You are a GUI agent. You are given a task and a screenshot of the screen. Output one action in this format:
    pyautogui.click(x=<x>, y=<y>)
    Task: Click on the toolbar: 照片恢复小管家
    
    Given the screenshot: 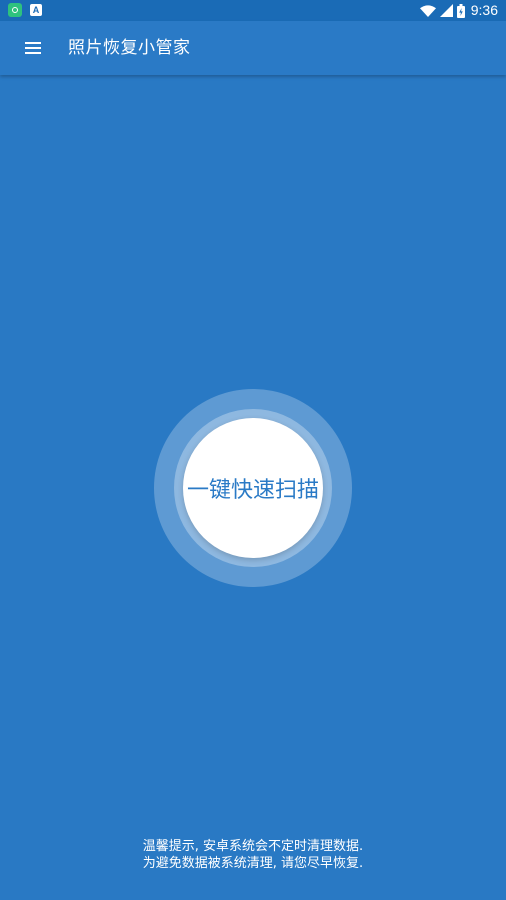 What is the action you would take?
    pyautogui.click(x=253, y=48)
    